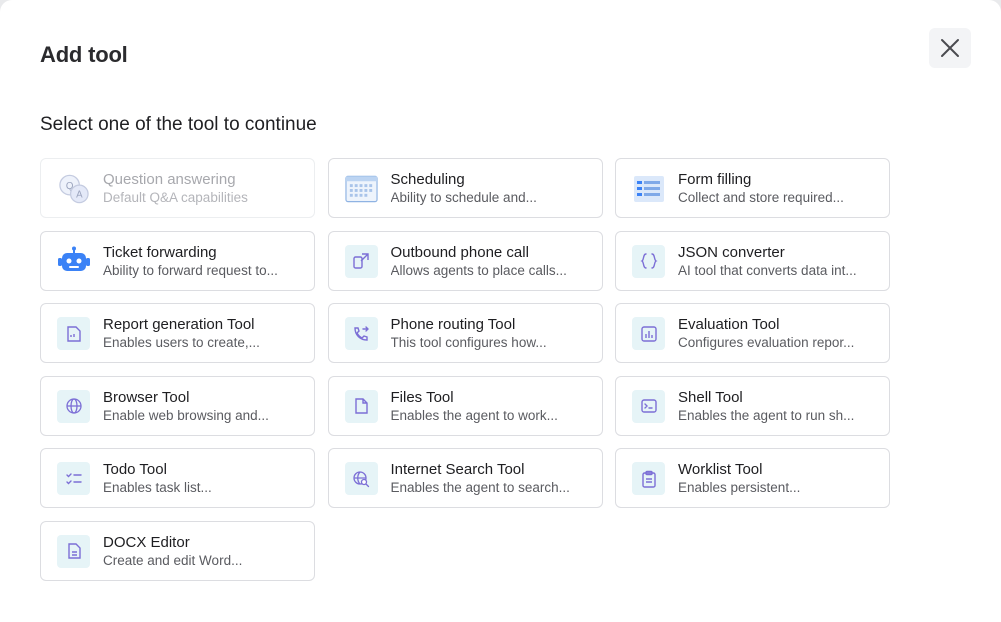 The image size is (1001, 622). Describe the element at coordinates (73, 478) in the screenshot. I see `checklist-icon` at that location.